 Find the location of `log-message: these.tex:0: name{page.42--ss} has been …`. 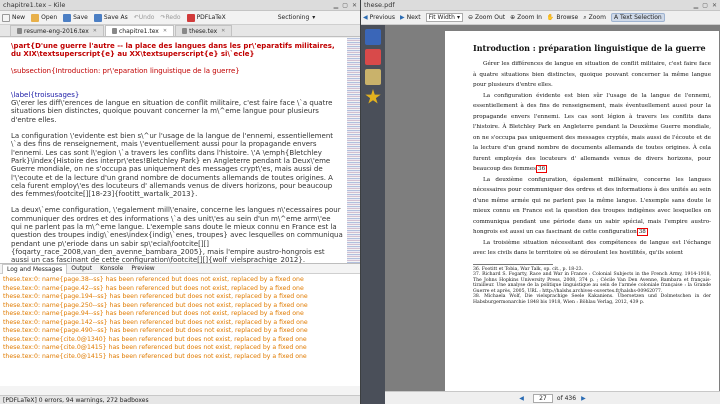

log-message: these.tex:0: name{page.42--ss} has been … is located at coordinates (180, 289).